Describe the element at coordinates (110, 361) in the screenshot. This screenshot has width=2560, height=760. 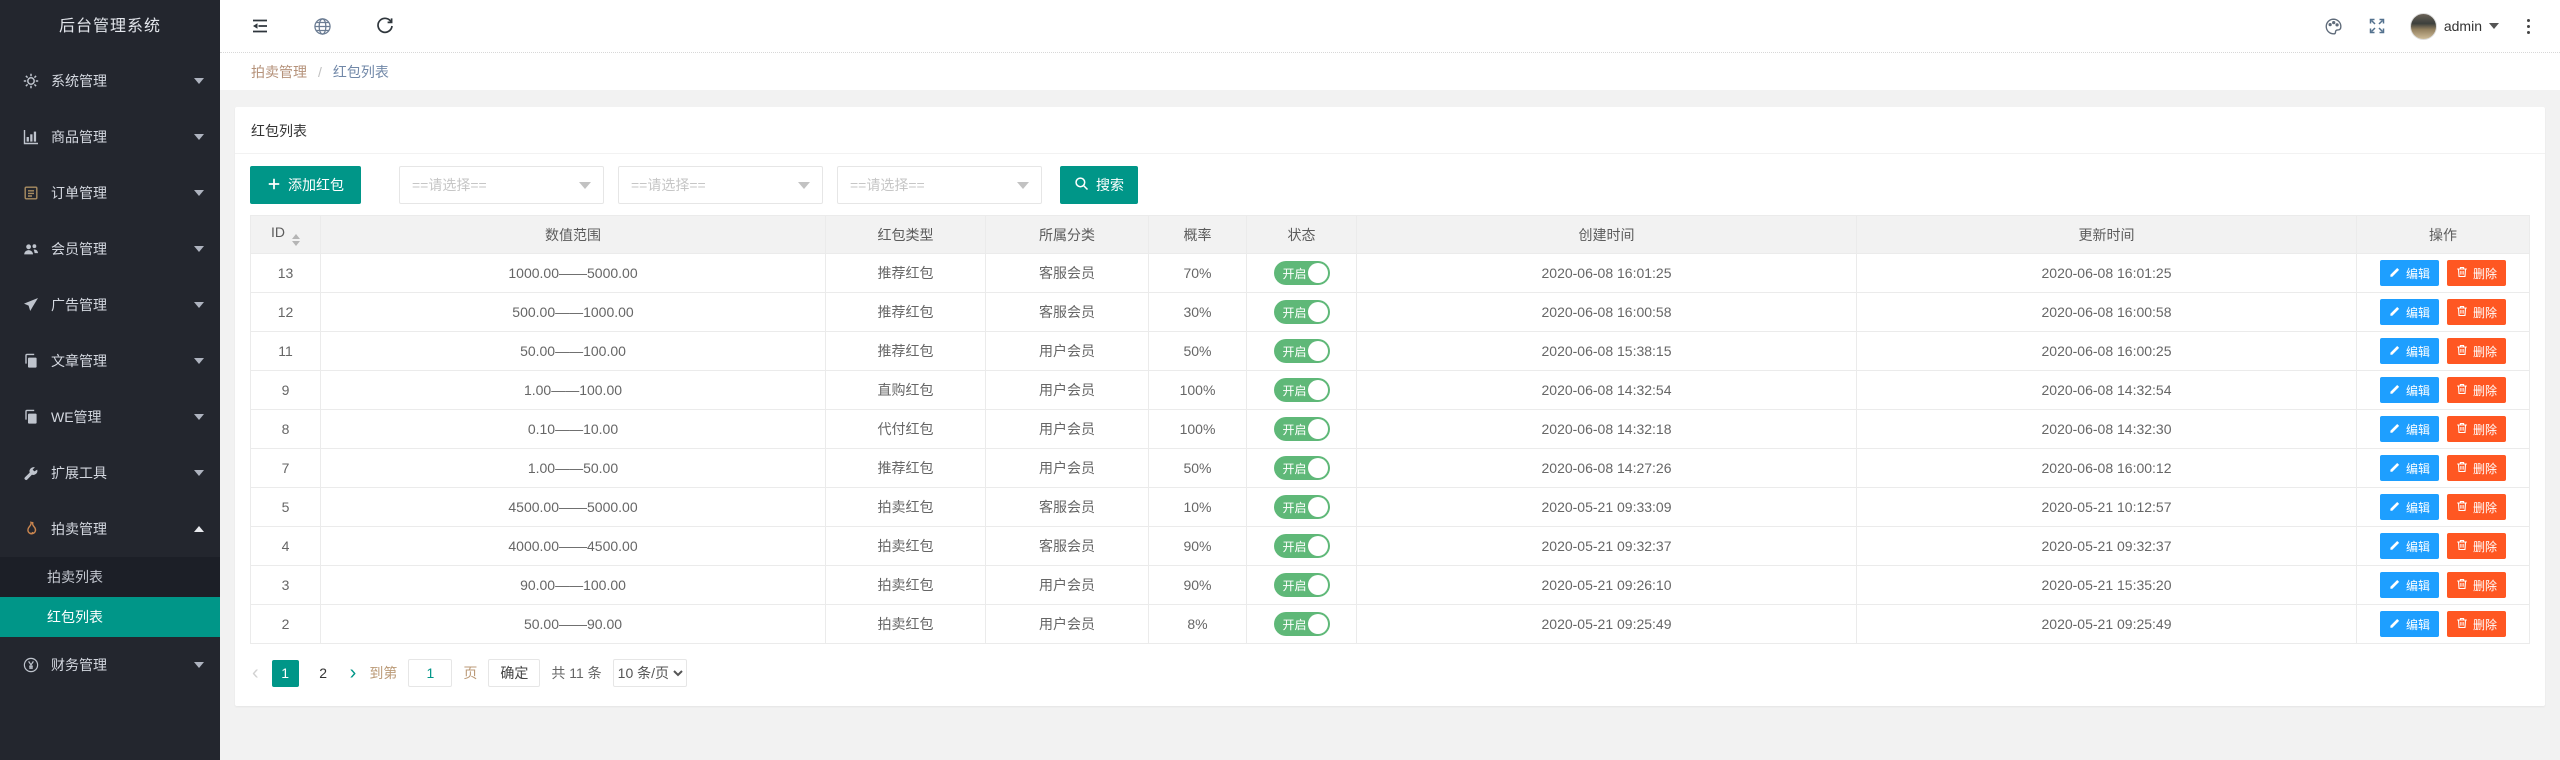
I see `sidebar-item-articles: 文章管理` at that location.